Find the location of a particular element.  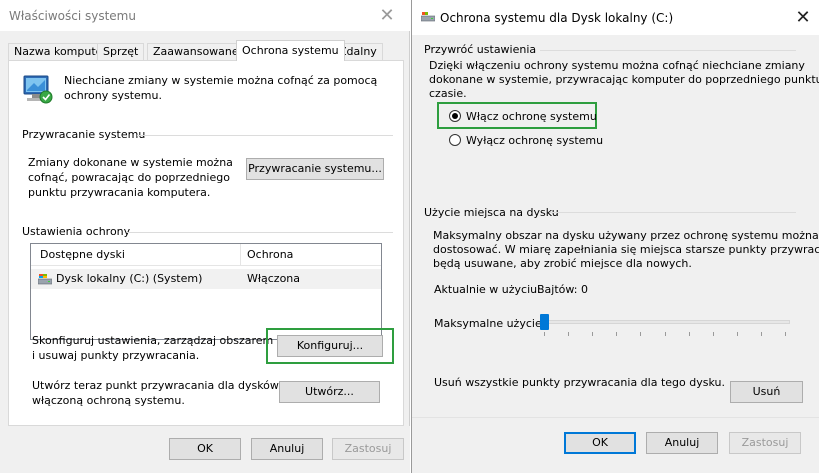

tab-system-protection: Ochrona systemu is located at coordinates (290, 50).